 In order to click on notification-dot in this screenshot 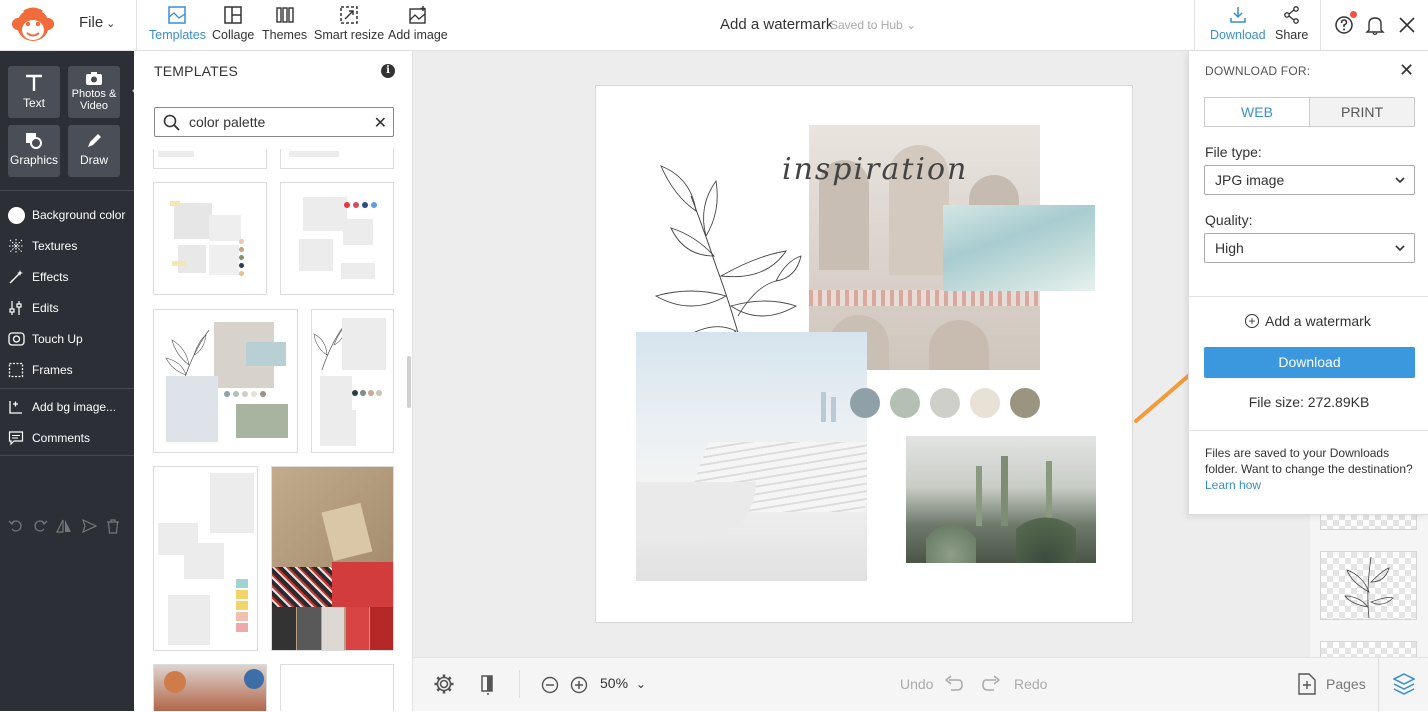, I will do `click(1353, 14)`.